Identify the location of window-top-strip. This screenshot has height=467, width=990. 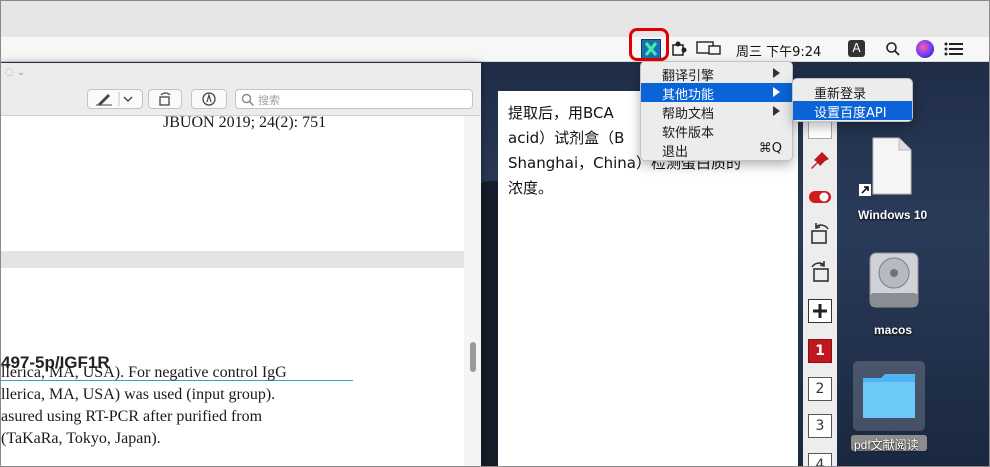
(495, 19).